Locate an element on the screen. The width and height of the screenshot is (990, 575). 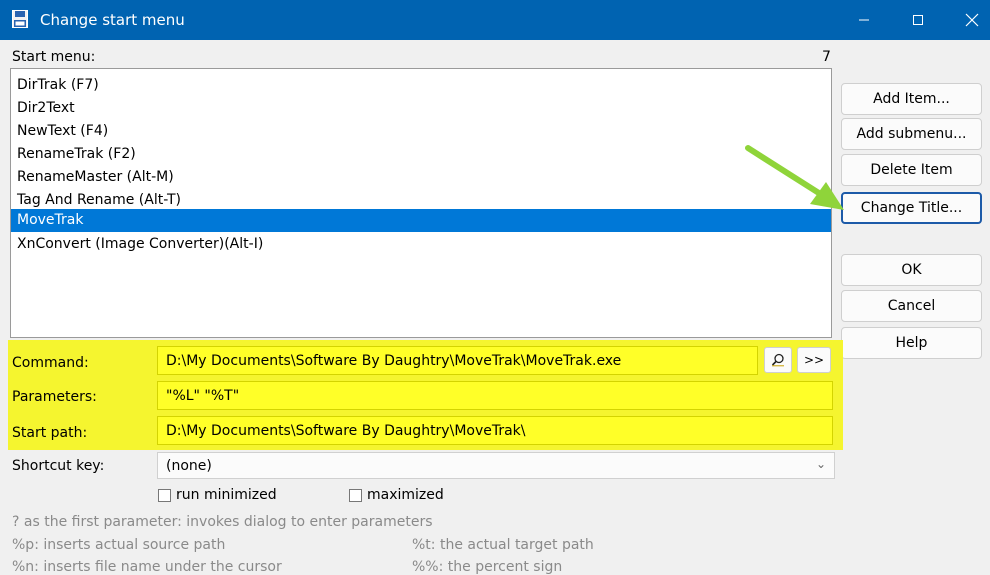
title-bar: Change start menu is located at coordinates (495, 20).